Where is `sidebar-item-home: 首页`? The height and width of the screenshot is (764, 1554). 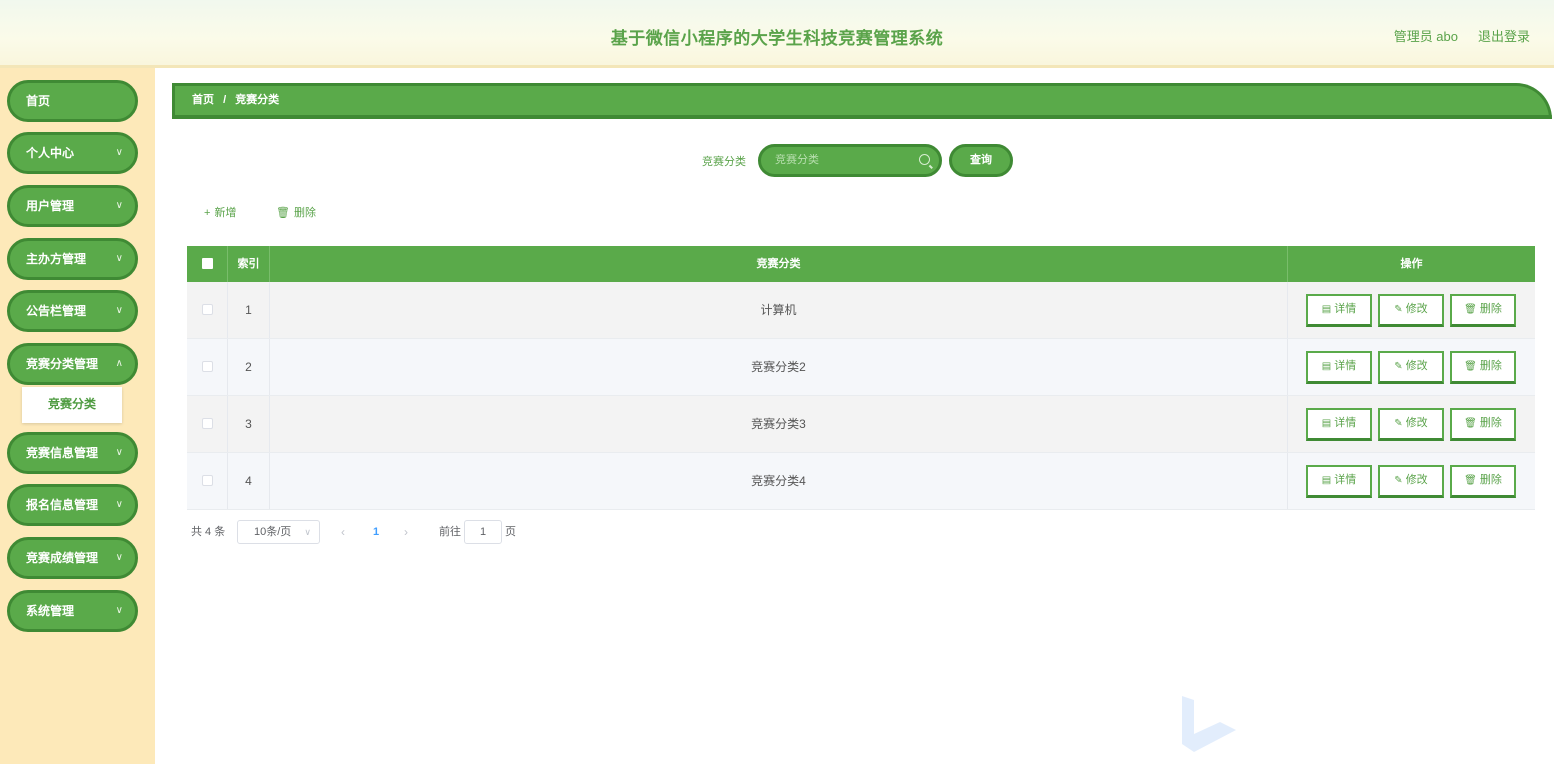
sidebar-item-home: 首页 is located at coordinates (72, 101).